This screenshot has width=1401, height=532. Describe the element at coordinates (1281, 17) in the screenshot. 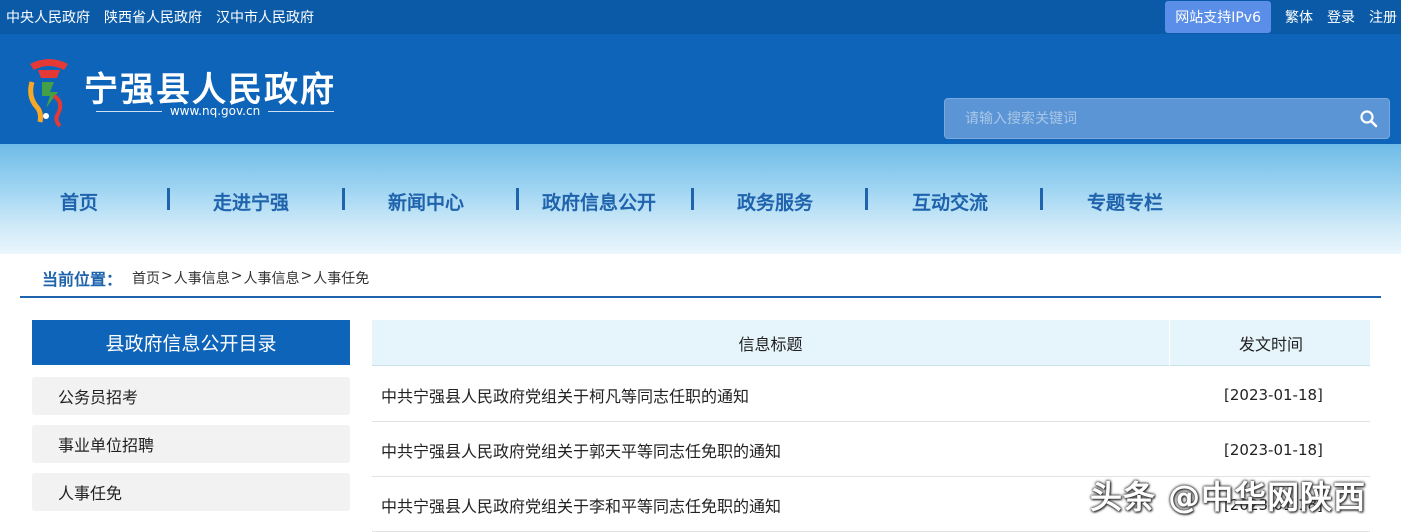

I see `top-right-links: 网站支持IPv6 繁体 登录 注册` at that location.